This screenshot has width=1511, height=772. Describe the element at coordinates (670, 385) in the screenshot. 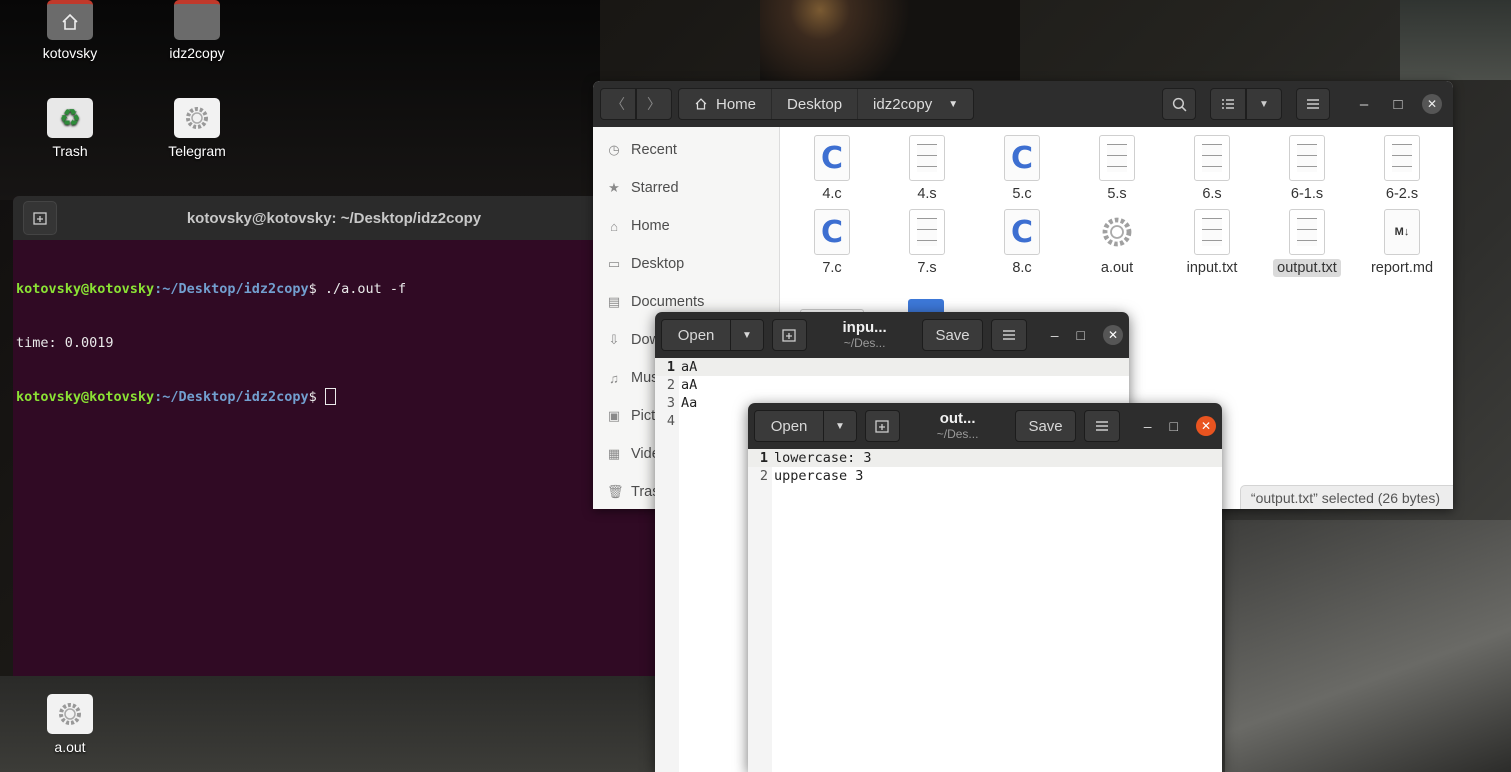

I see `line-number: 2` at that location.